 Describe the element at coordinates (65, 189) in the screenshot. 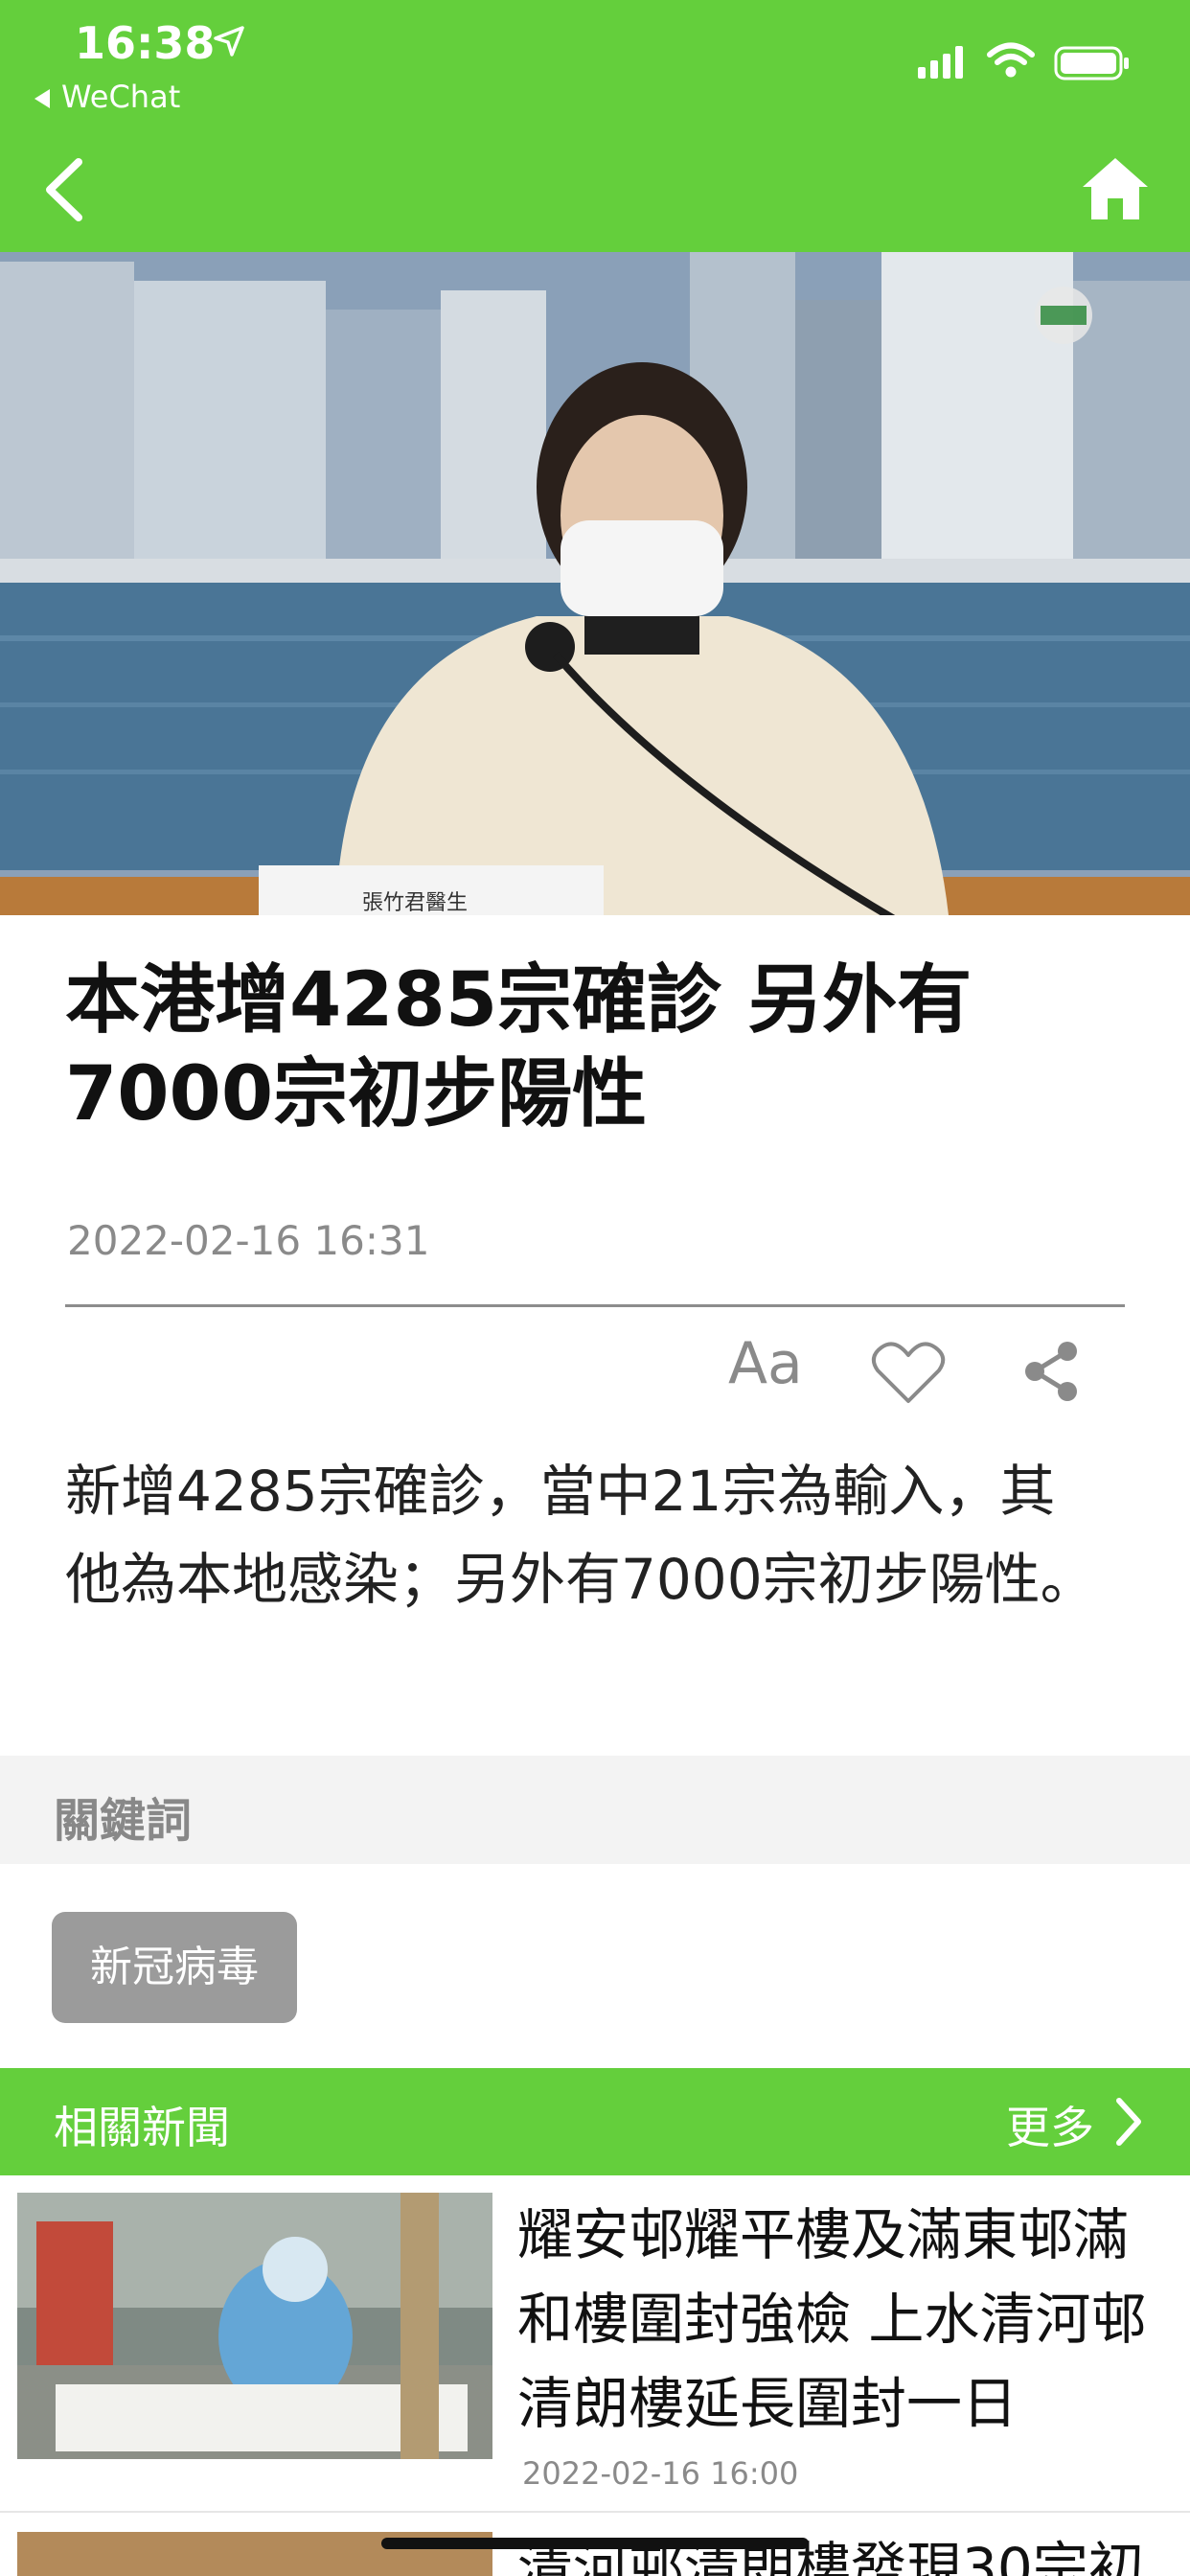

I see `chevron-left-icon` at that location.